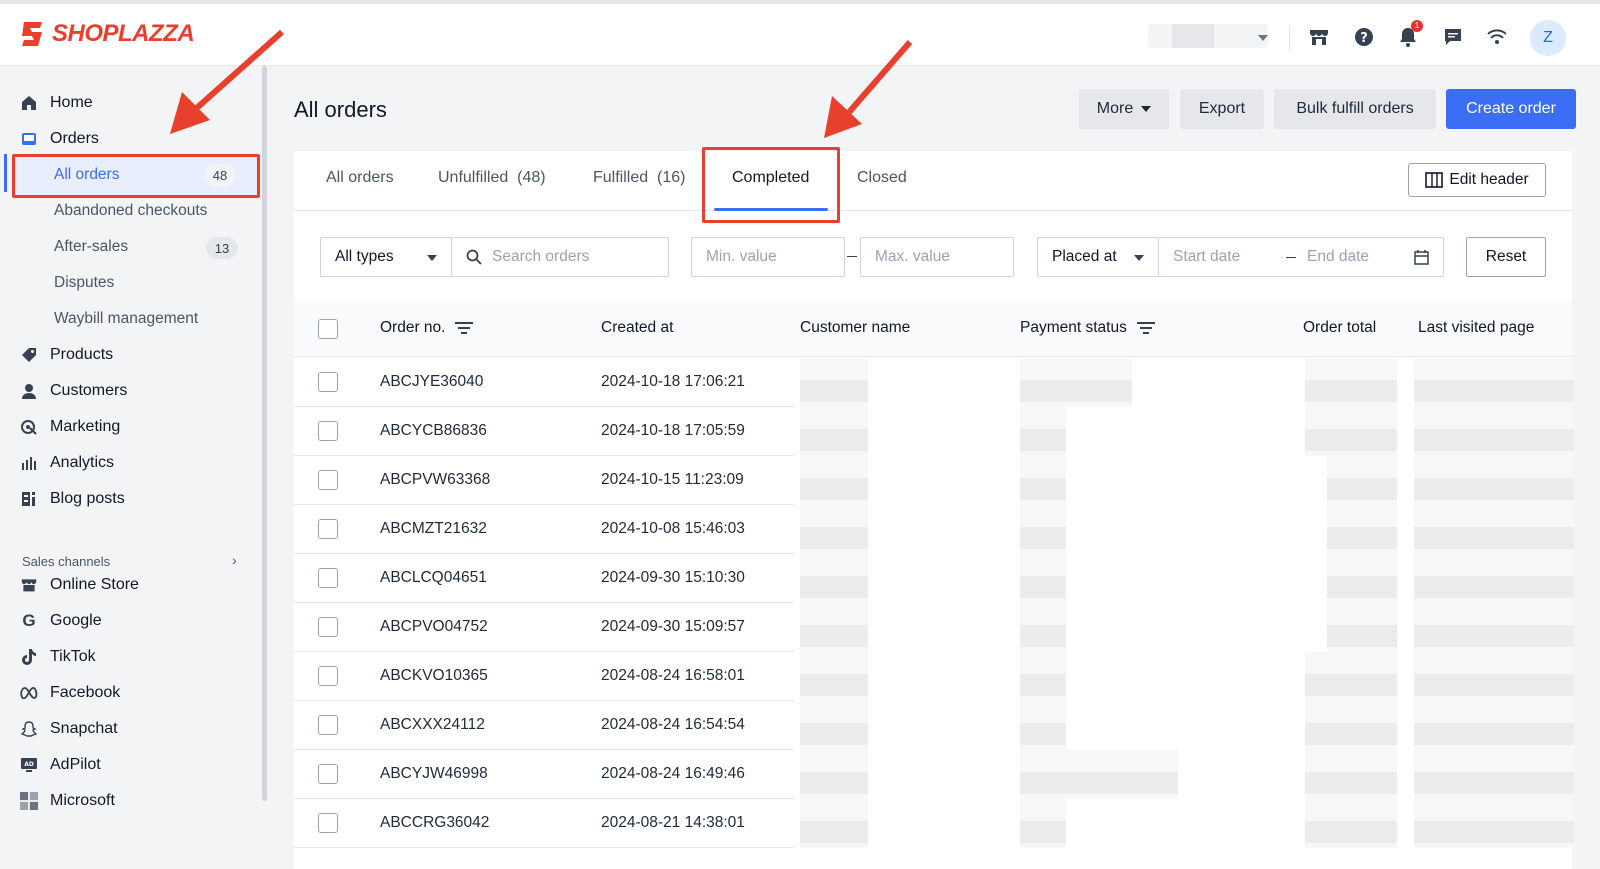 The width and height of the screenshot is (1600, 869). Describe the element at coordinates (541, 256) in the screenshot. I see `search-placeholder: Search orders` at that location.